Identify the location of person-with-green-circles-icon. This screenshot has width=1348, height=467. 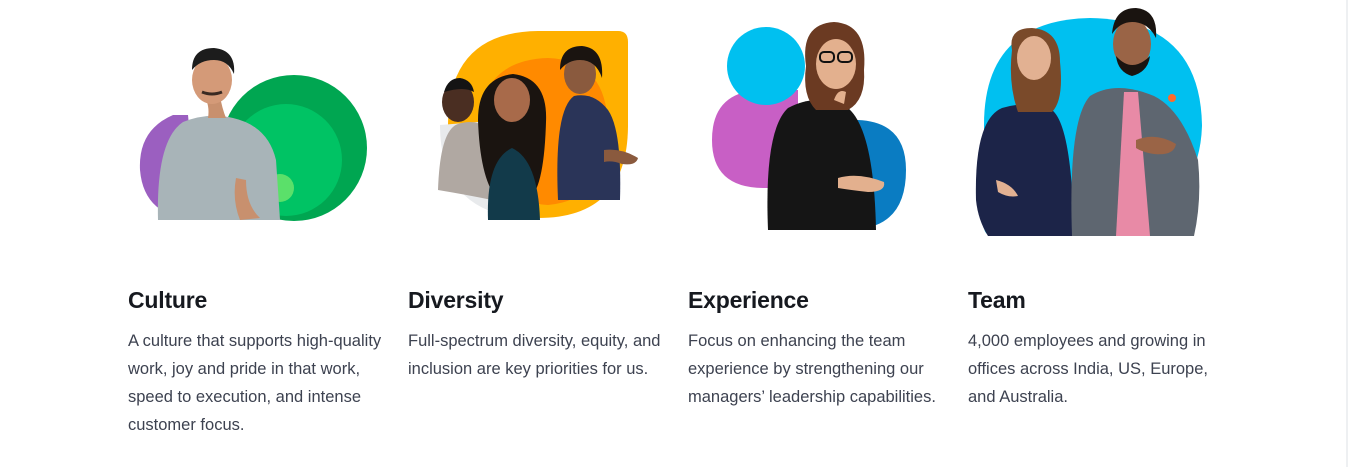
(253, 135).